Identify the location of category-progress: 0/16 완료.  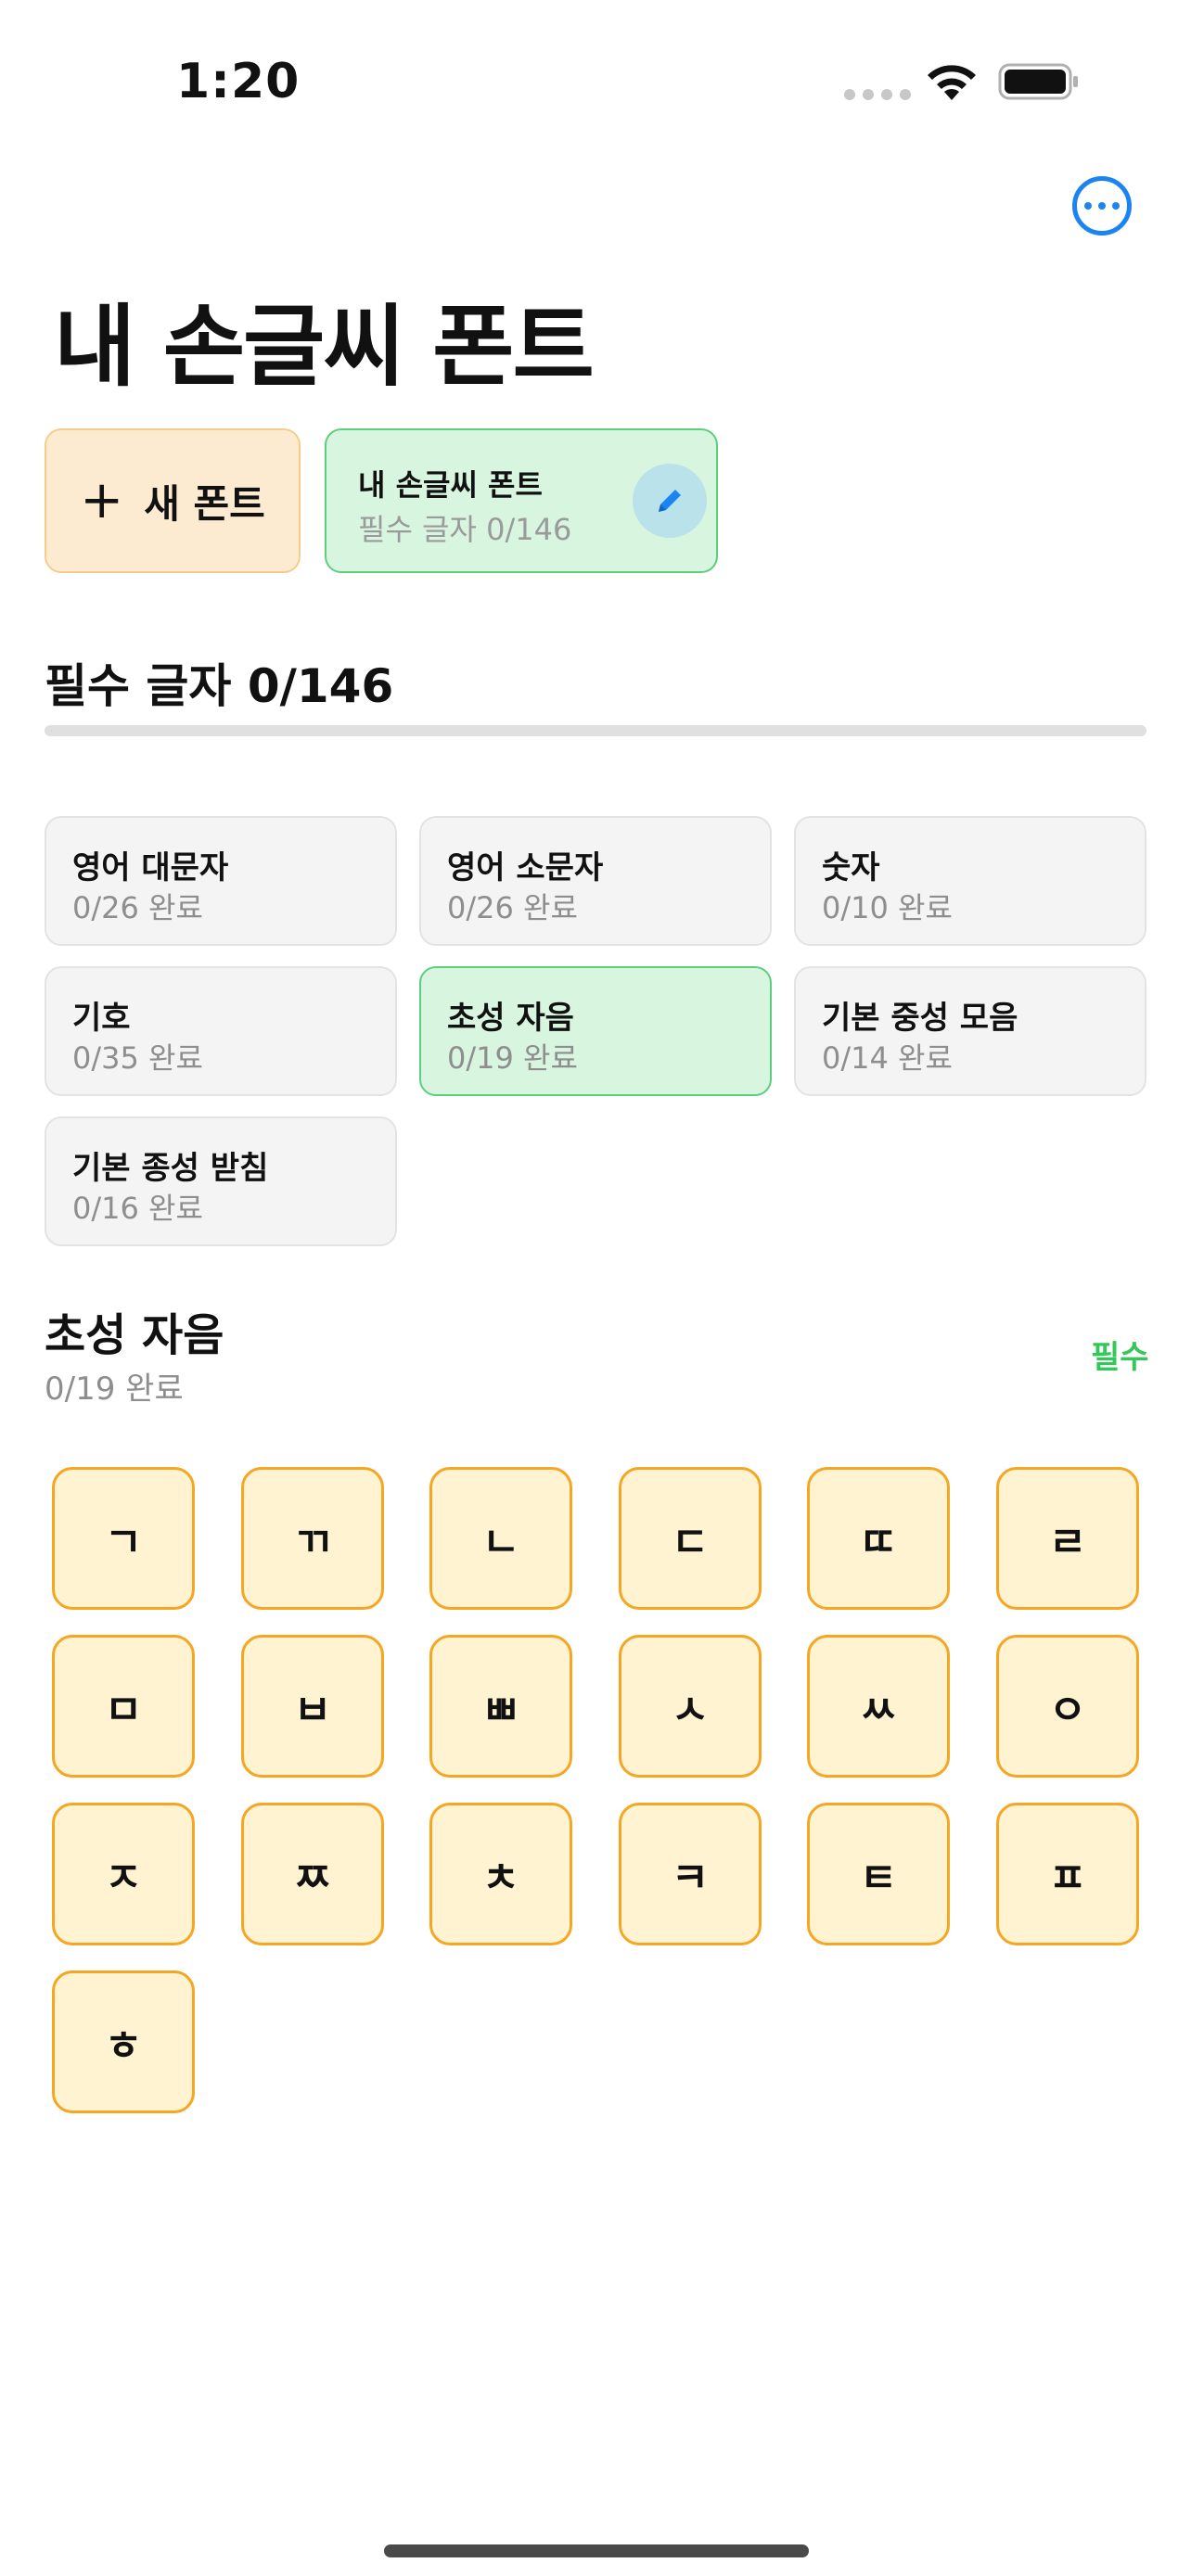
(137, 1209).